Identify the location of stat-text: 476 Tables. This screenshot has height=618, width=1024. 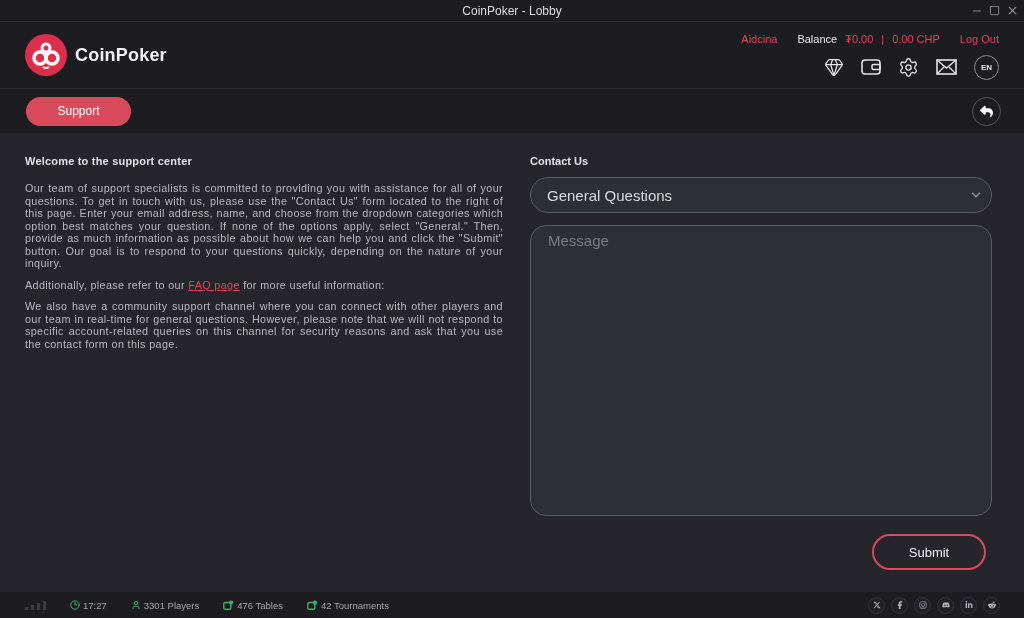
(260, 605).